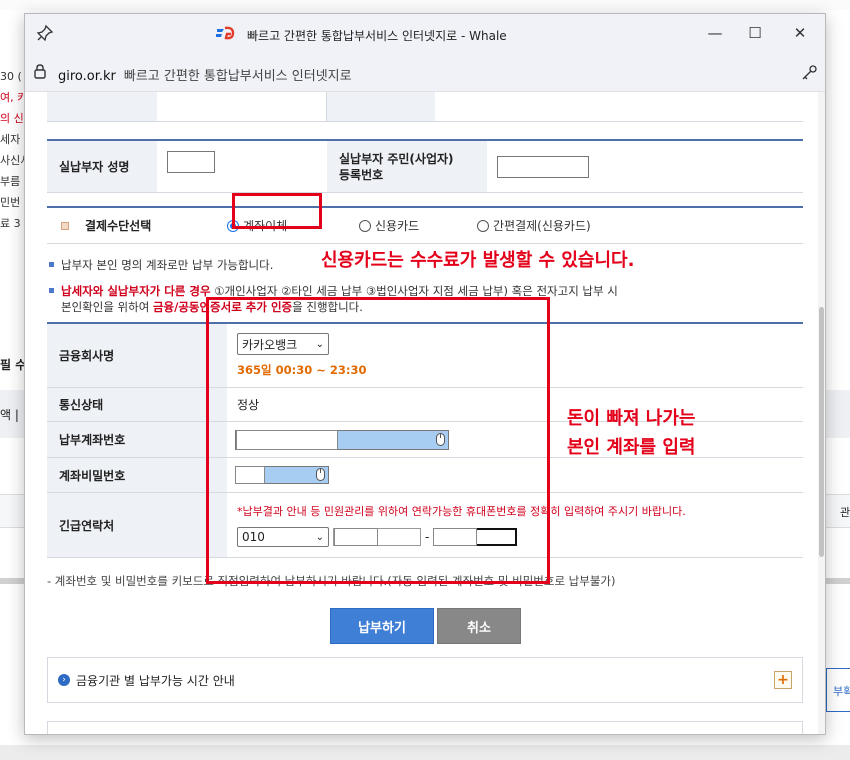 Image resolution: width=850 pixels, height=760 pixels. What do you see at coordinates (382, 626) in the screenshot?
I see `pay-button: 납부하기` at bounding box center [382, 626].